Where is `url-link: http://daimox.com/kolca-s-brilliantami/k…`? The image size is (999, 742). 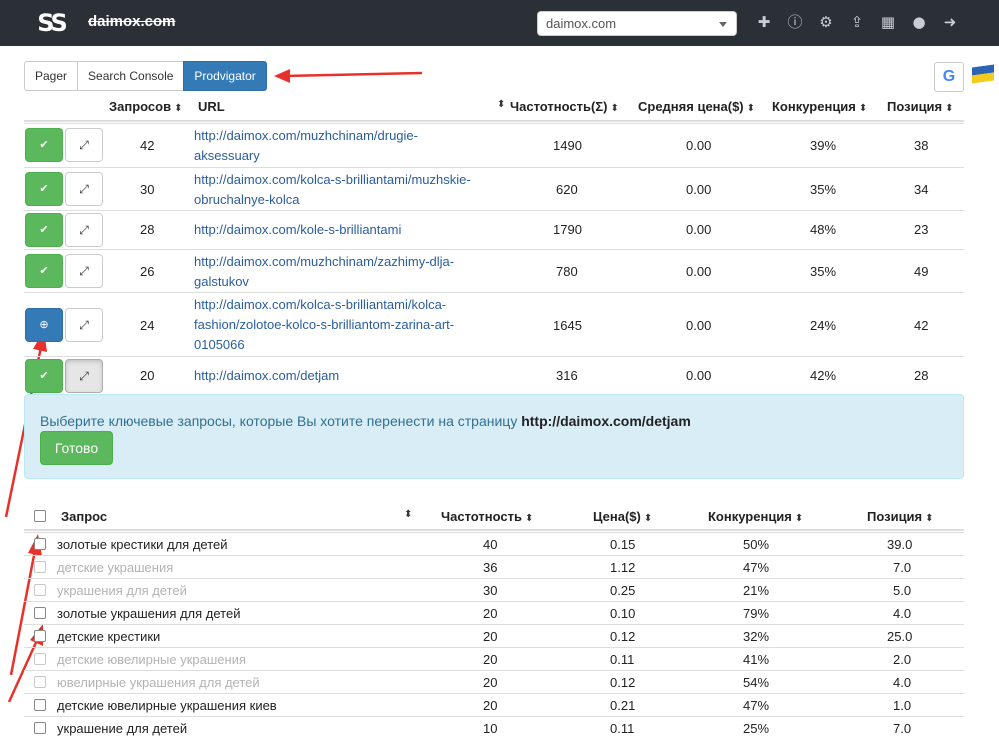 url-link: http://daimox.com/kolca-s-brilliantami/k… is located at coordinates (354, 325).